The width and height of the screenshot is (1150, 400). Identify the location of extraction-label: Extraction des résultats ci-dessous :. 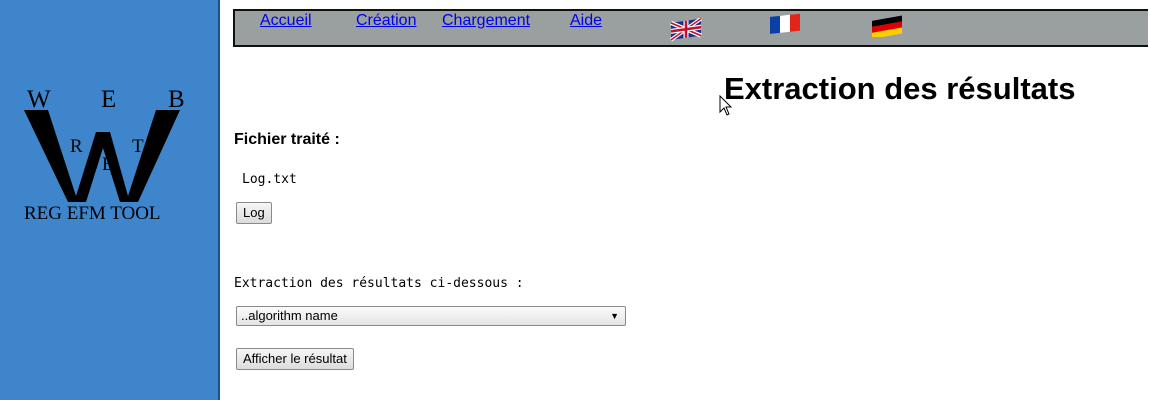
(379, 283).